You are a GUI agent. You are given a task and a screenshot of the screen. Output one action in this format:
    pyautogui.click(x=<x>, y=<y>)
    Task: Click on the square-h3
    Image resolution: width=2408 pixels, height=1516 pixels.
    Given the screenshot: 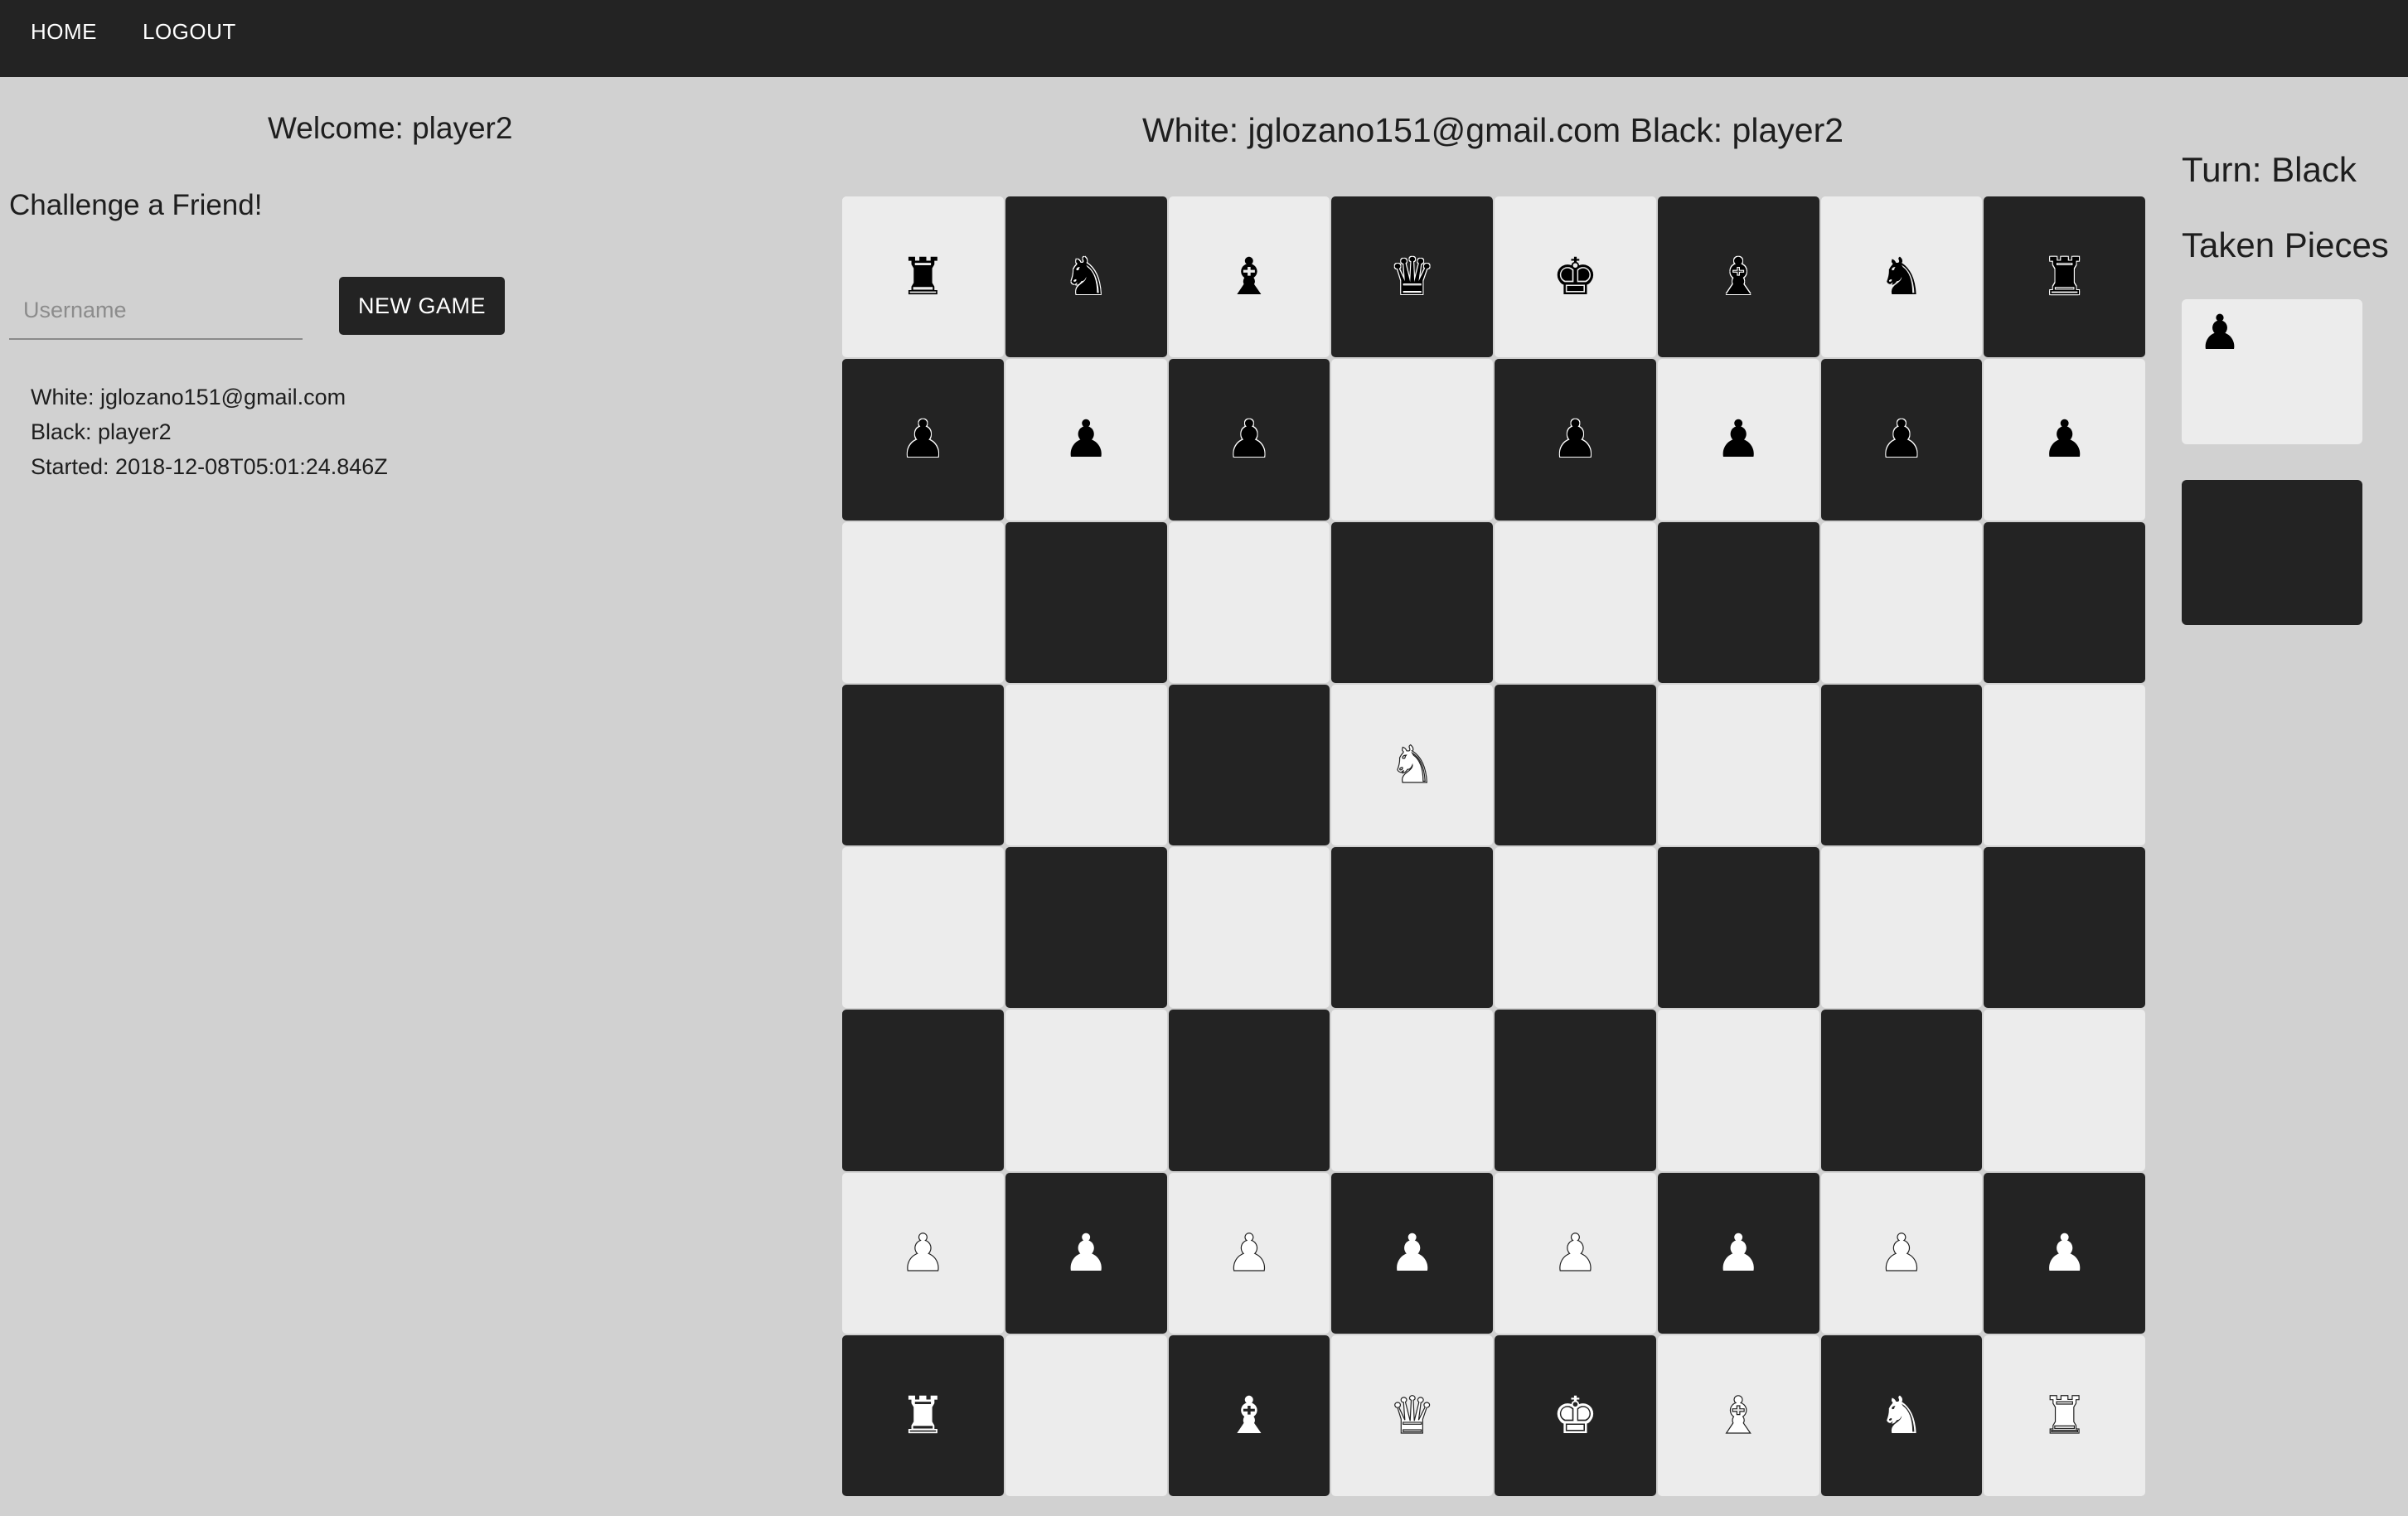 What is the action you would take?
    pyautogui.click(x=2064, y=1090)
    